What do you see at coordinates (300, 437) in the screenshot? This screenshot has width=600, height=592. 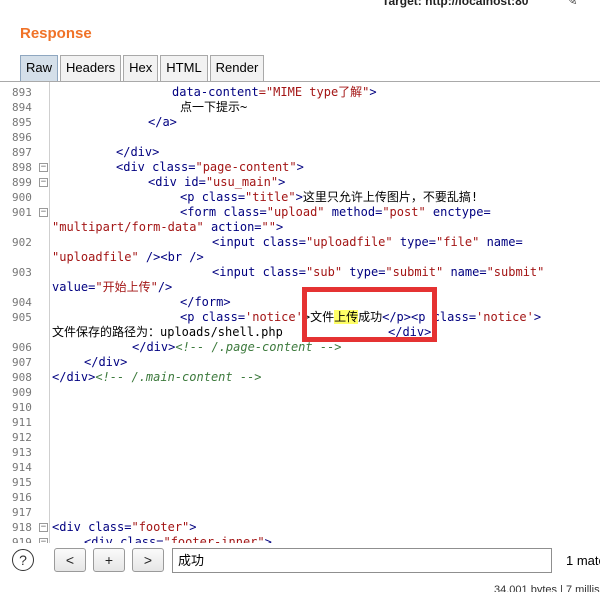 I see `code-line: 912` at bounding box center [300, 437].